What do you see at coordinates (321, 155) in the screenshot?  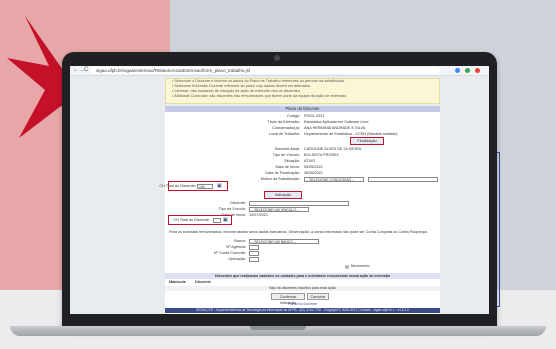 I see `tipo-vinculo-value: BOLSISTA PROBEX` at bounding box center [321, 155].